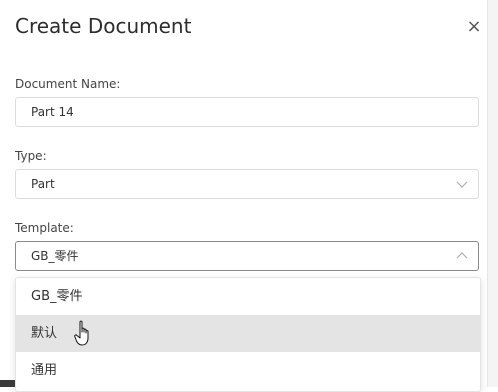  Describe the element at coordinates (68, 84) in the screenshot. I see `document-name-label: Document Name:` at that location.